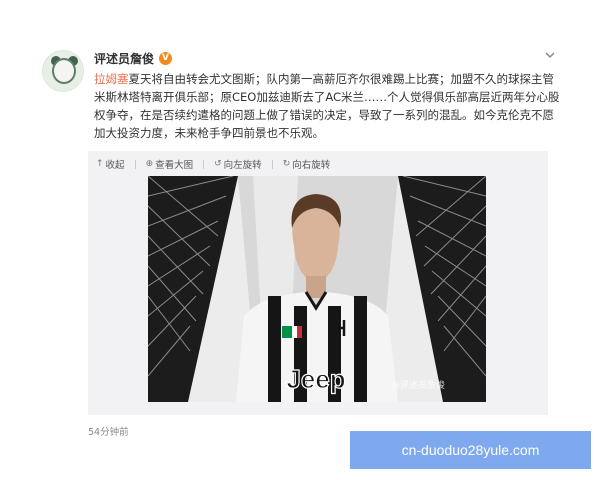  What do you see at coordinates (174, 165) in the screenshot?
I see `view-large-label: 查看大图` at bounding box center [174, 165].